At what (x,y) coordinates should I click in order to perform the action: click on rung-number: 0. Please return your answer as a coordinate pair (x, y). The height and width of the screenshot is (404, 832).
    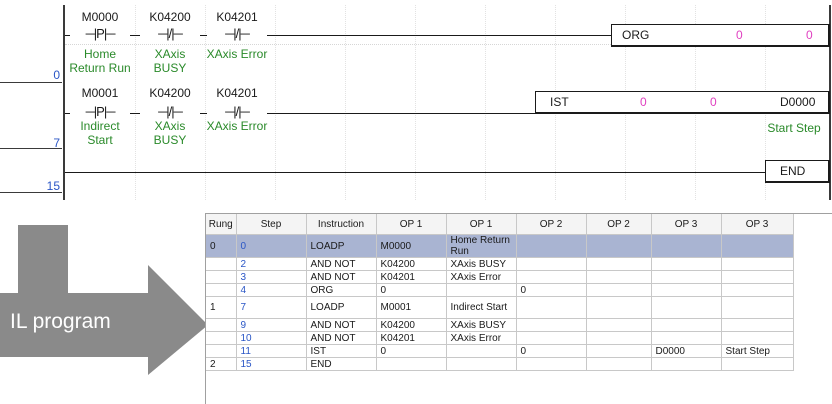
    Looking at the image, I should click on (30, 75).